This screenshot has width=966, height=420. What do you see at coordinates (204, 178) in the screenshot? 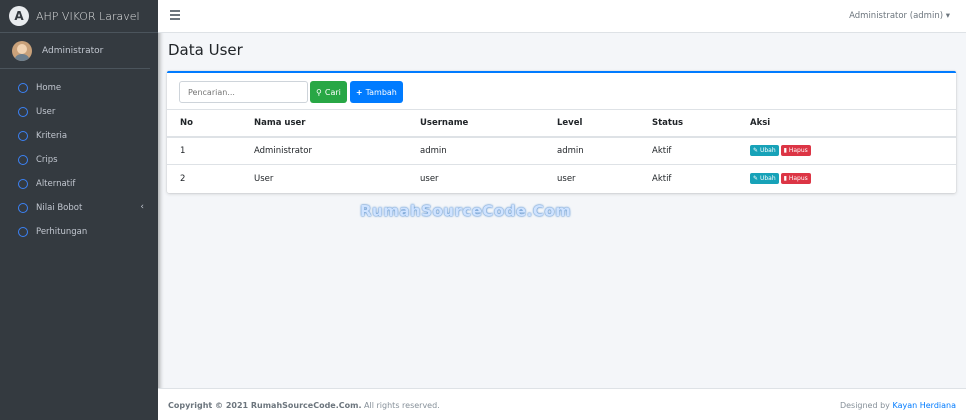
I see `cell-no: 2` at bounding box center [204, 178].